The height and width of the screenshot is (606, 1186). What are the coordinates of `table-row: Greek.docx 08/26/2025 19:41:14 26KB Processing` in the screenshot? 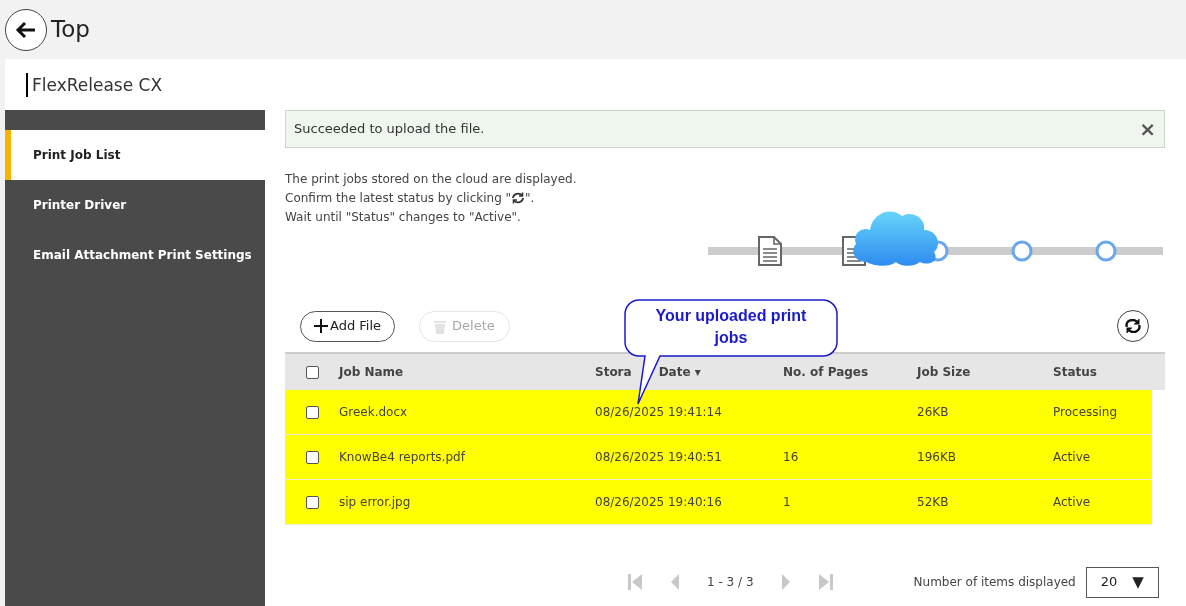 It's located at (718, 412).